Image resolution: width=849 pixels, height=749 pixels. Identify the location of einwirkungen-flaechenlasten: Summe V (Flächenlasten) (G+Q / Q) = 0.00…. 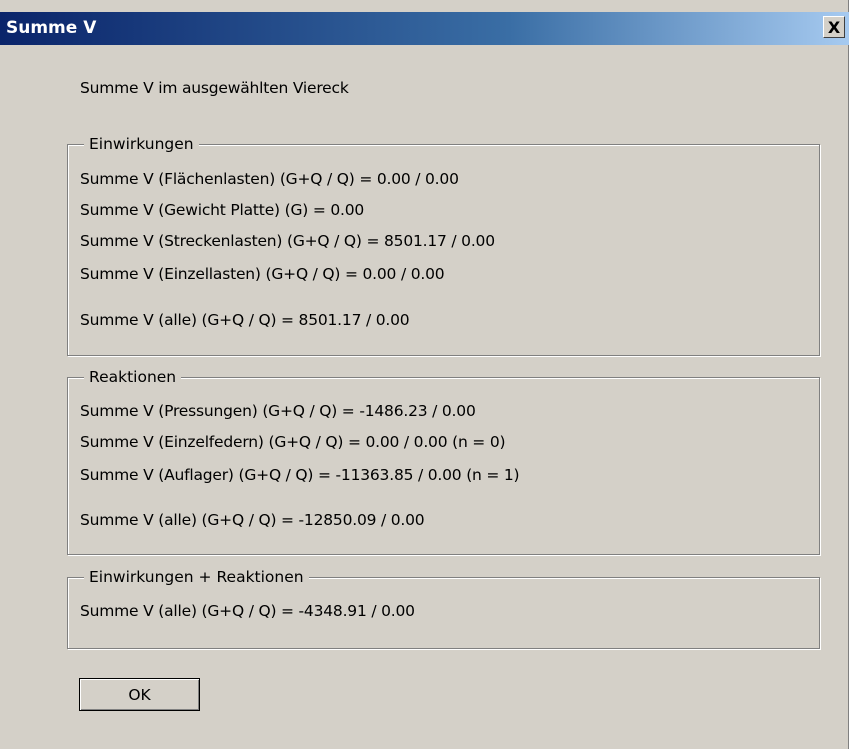
(269, 179).